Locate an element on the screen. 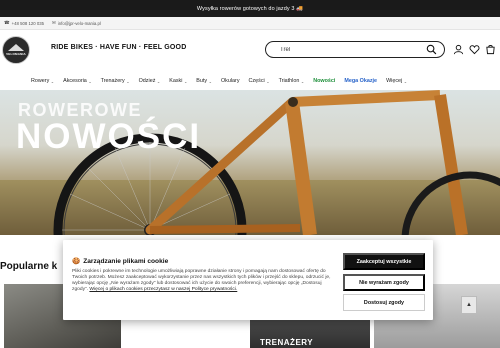 This screenshot has width=500, height=348. nav-label: Triathlon is located at coordinates (289, 81).